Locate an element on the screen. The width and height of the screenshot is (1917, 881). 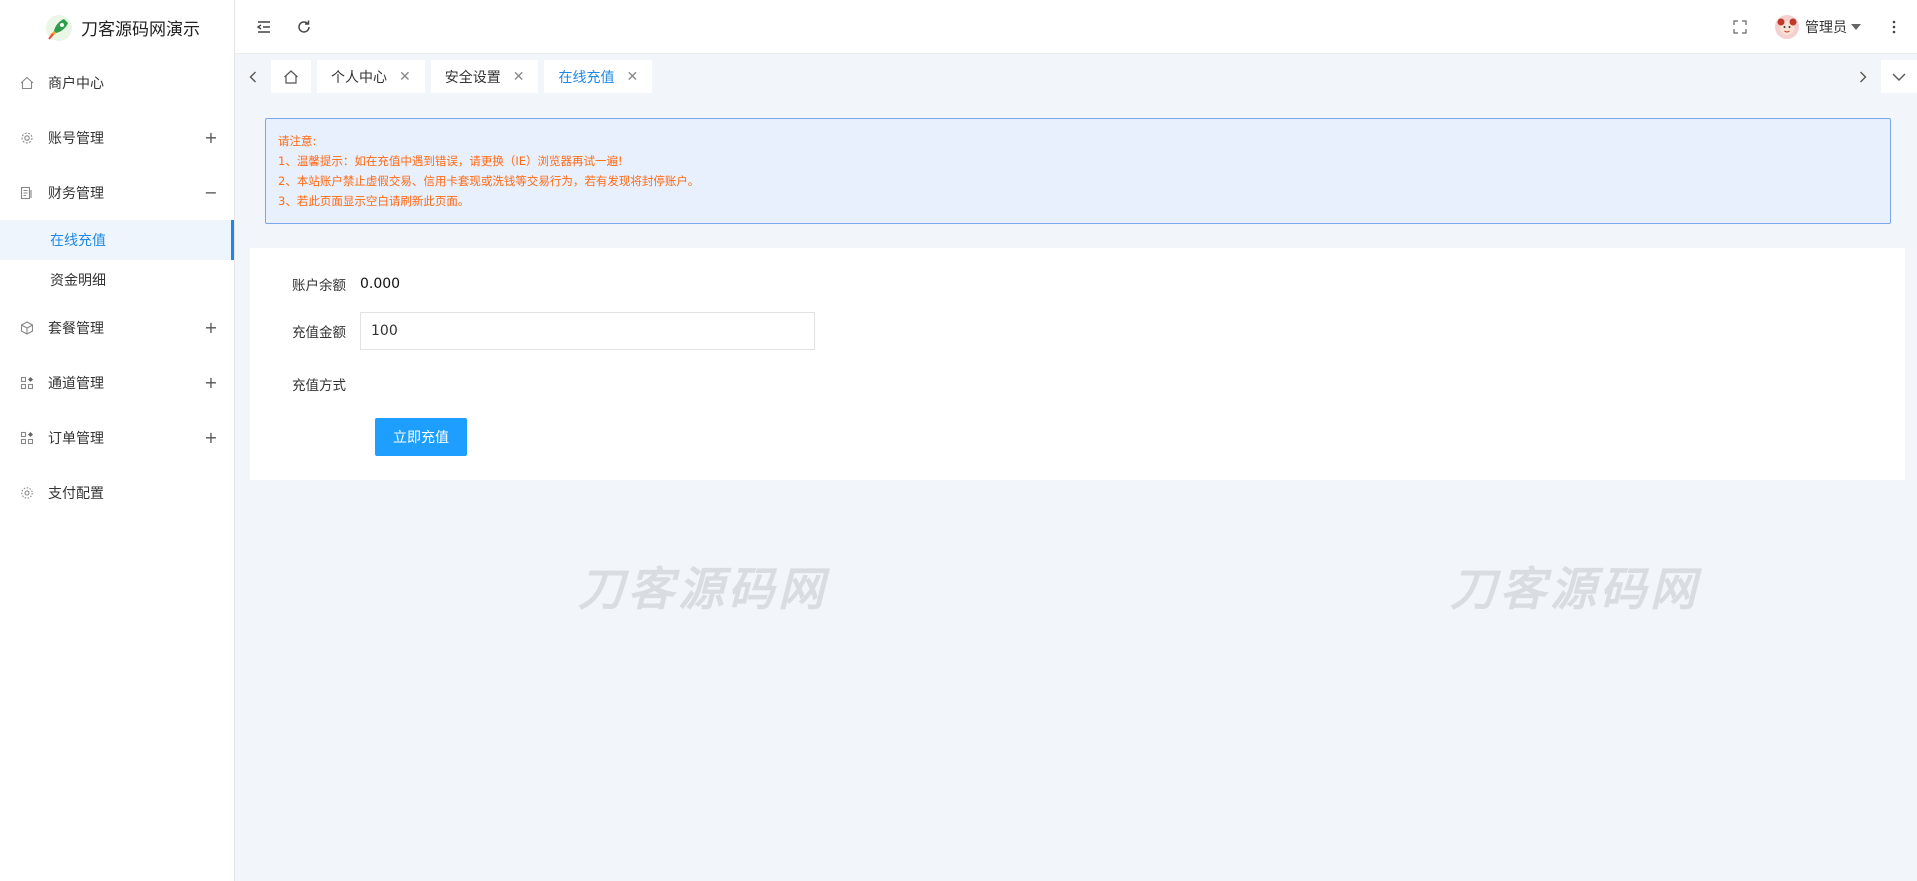
rocket-logo-icon is located at coordinates (59, 27).